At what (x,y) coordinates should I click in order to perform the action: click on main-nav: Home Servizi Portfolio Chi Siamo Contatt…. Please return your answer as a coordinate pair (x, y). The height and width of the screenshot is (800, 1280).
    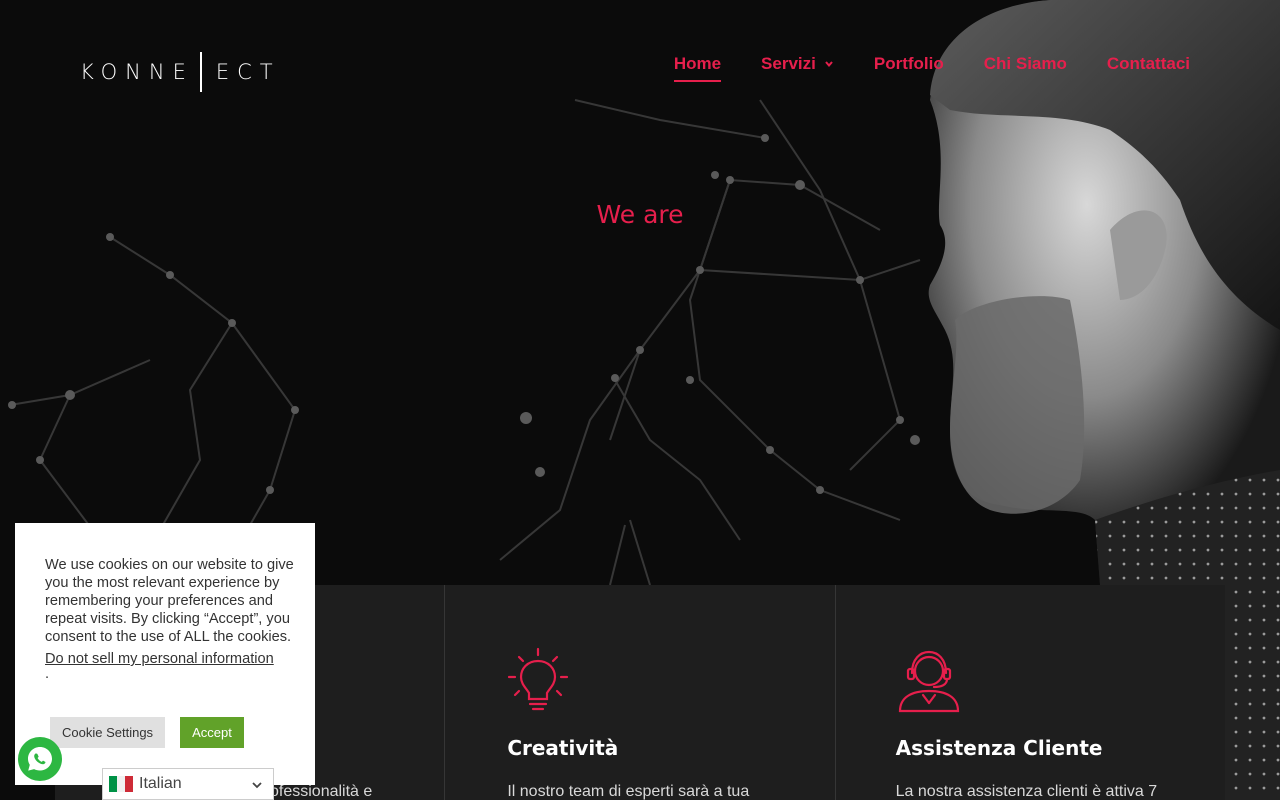
    Looking at the image, I should click on (931, 68).